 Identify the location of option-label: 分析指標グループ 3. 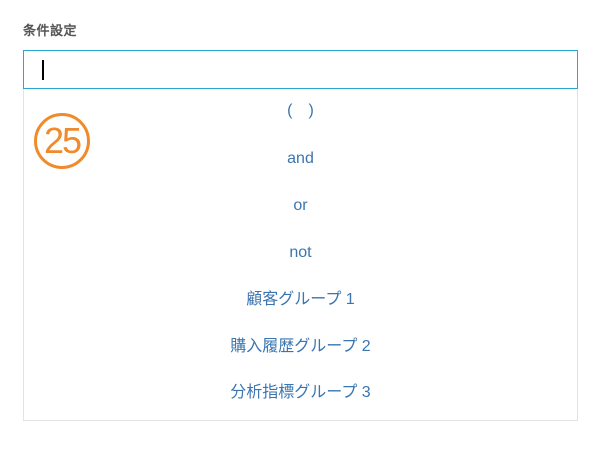
(300, 392).